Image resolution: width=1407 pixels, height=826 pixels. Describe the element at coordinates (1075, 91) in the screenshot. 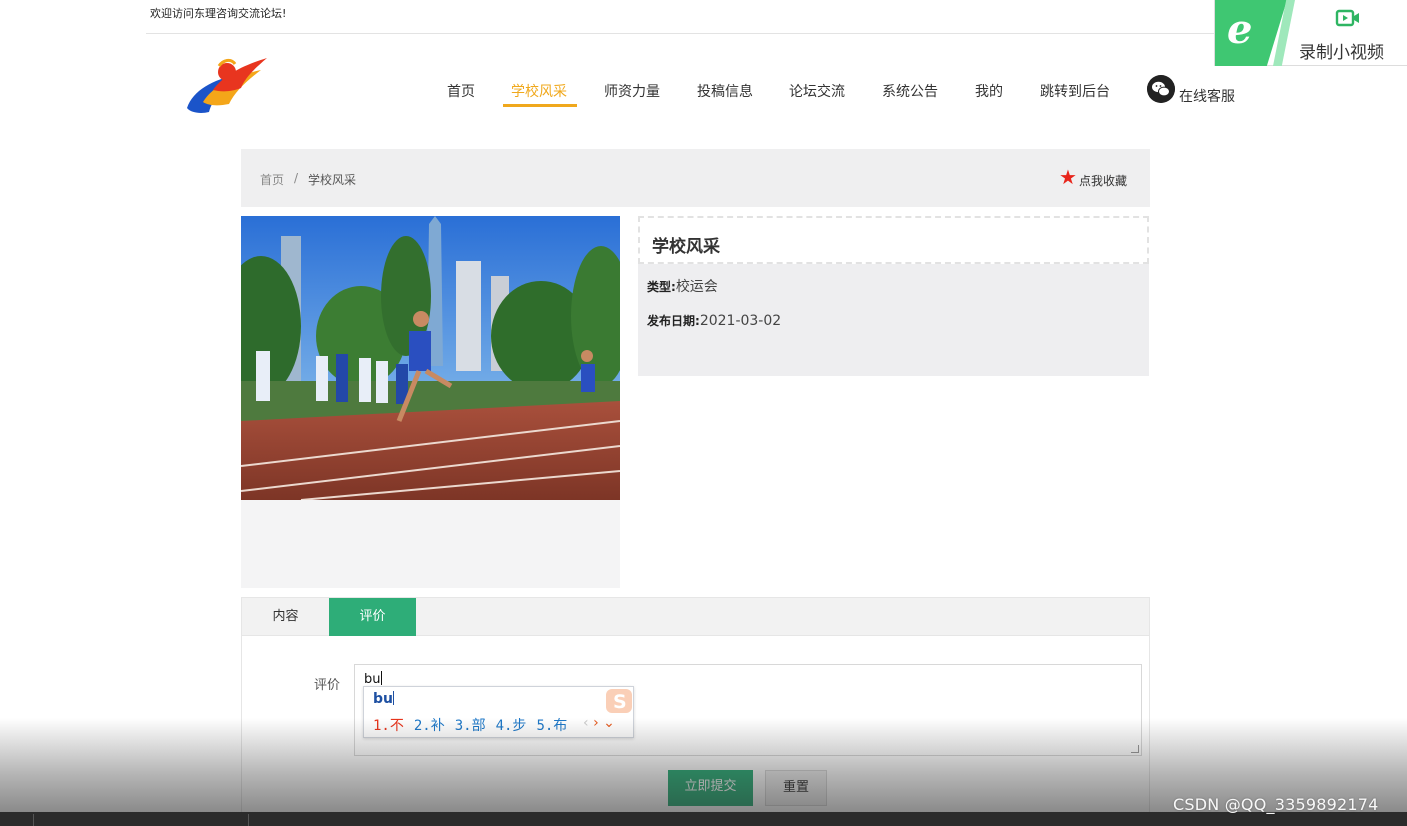

I see `nav-item-admin: 跳转到后台` at that location.